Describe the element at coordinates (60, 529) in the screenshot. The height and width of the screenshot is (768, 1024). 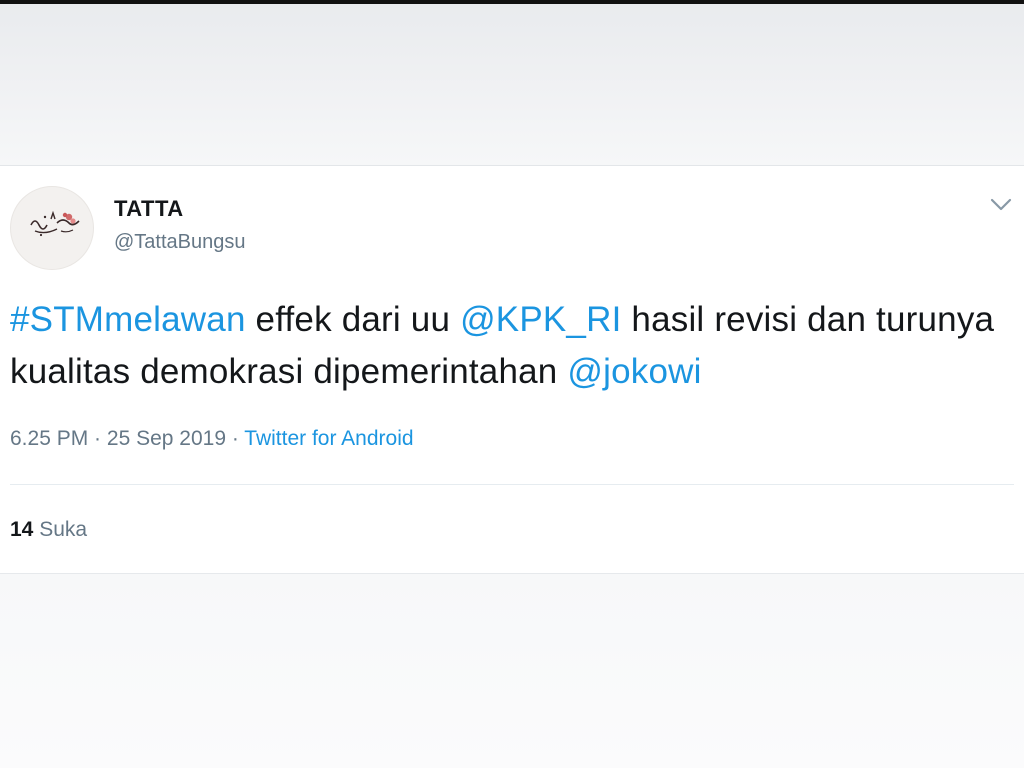
I see `likes-label: Suka` at that location.